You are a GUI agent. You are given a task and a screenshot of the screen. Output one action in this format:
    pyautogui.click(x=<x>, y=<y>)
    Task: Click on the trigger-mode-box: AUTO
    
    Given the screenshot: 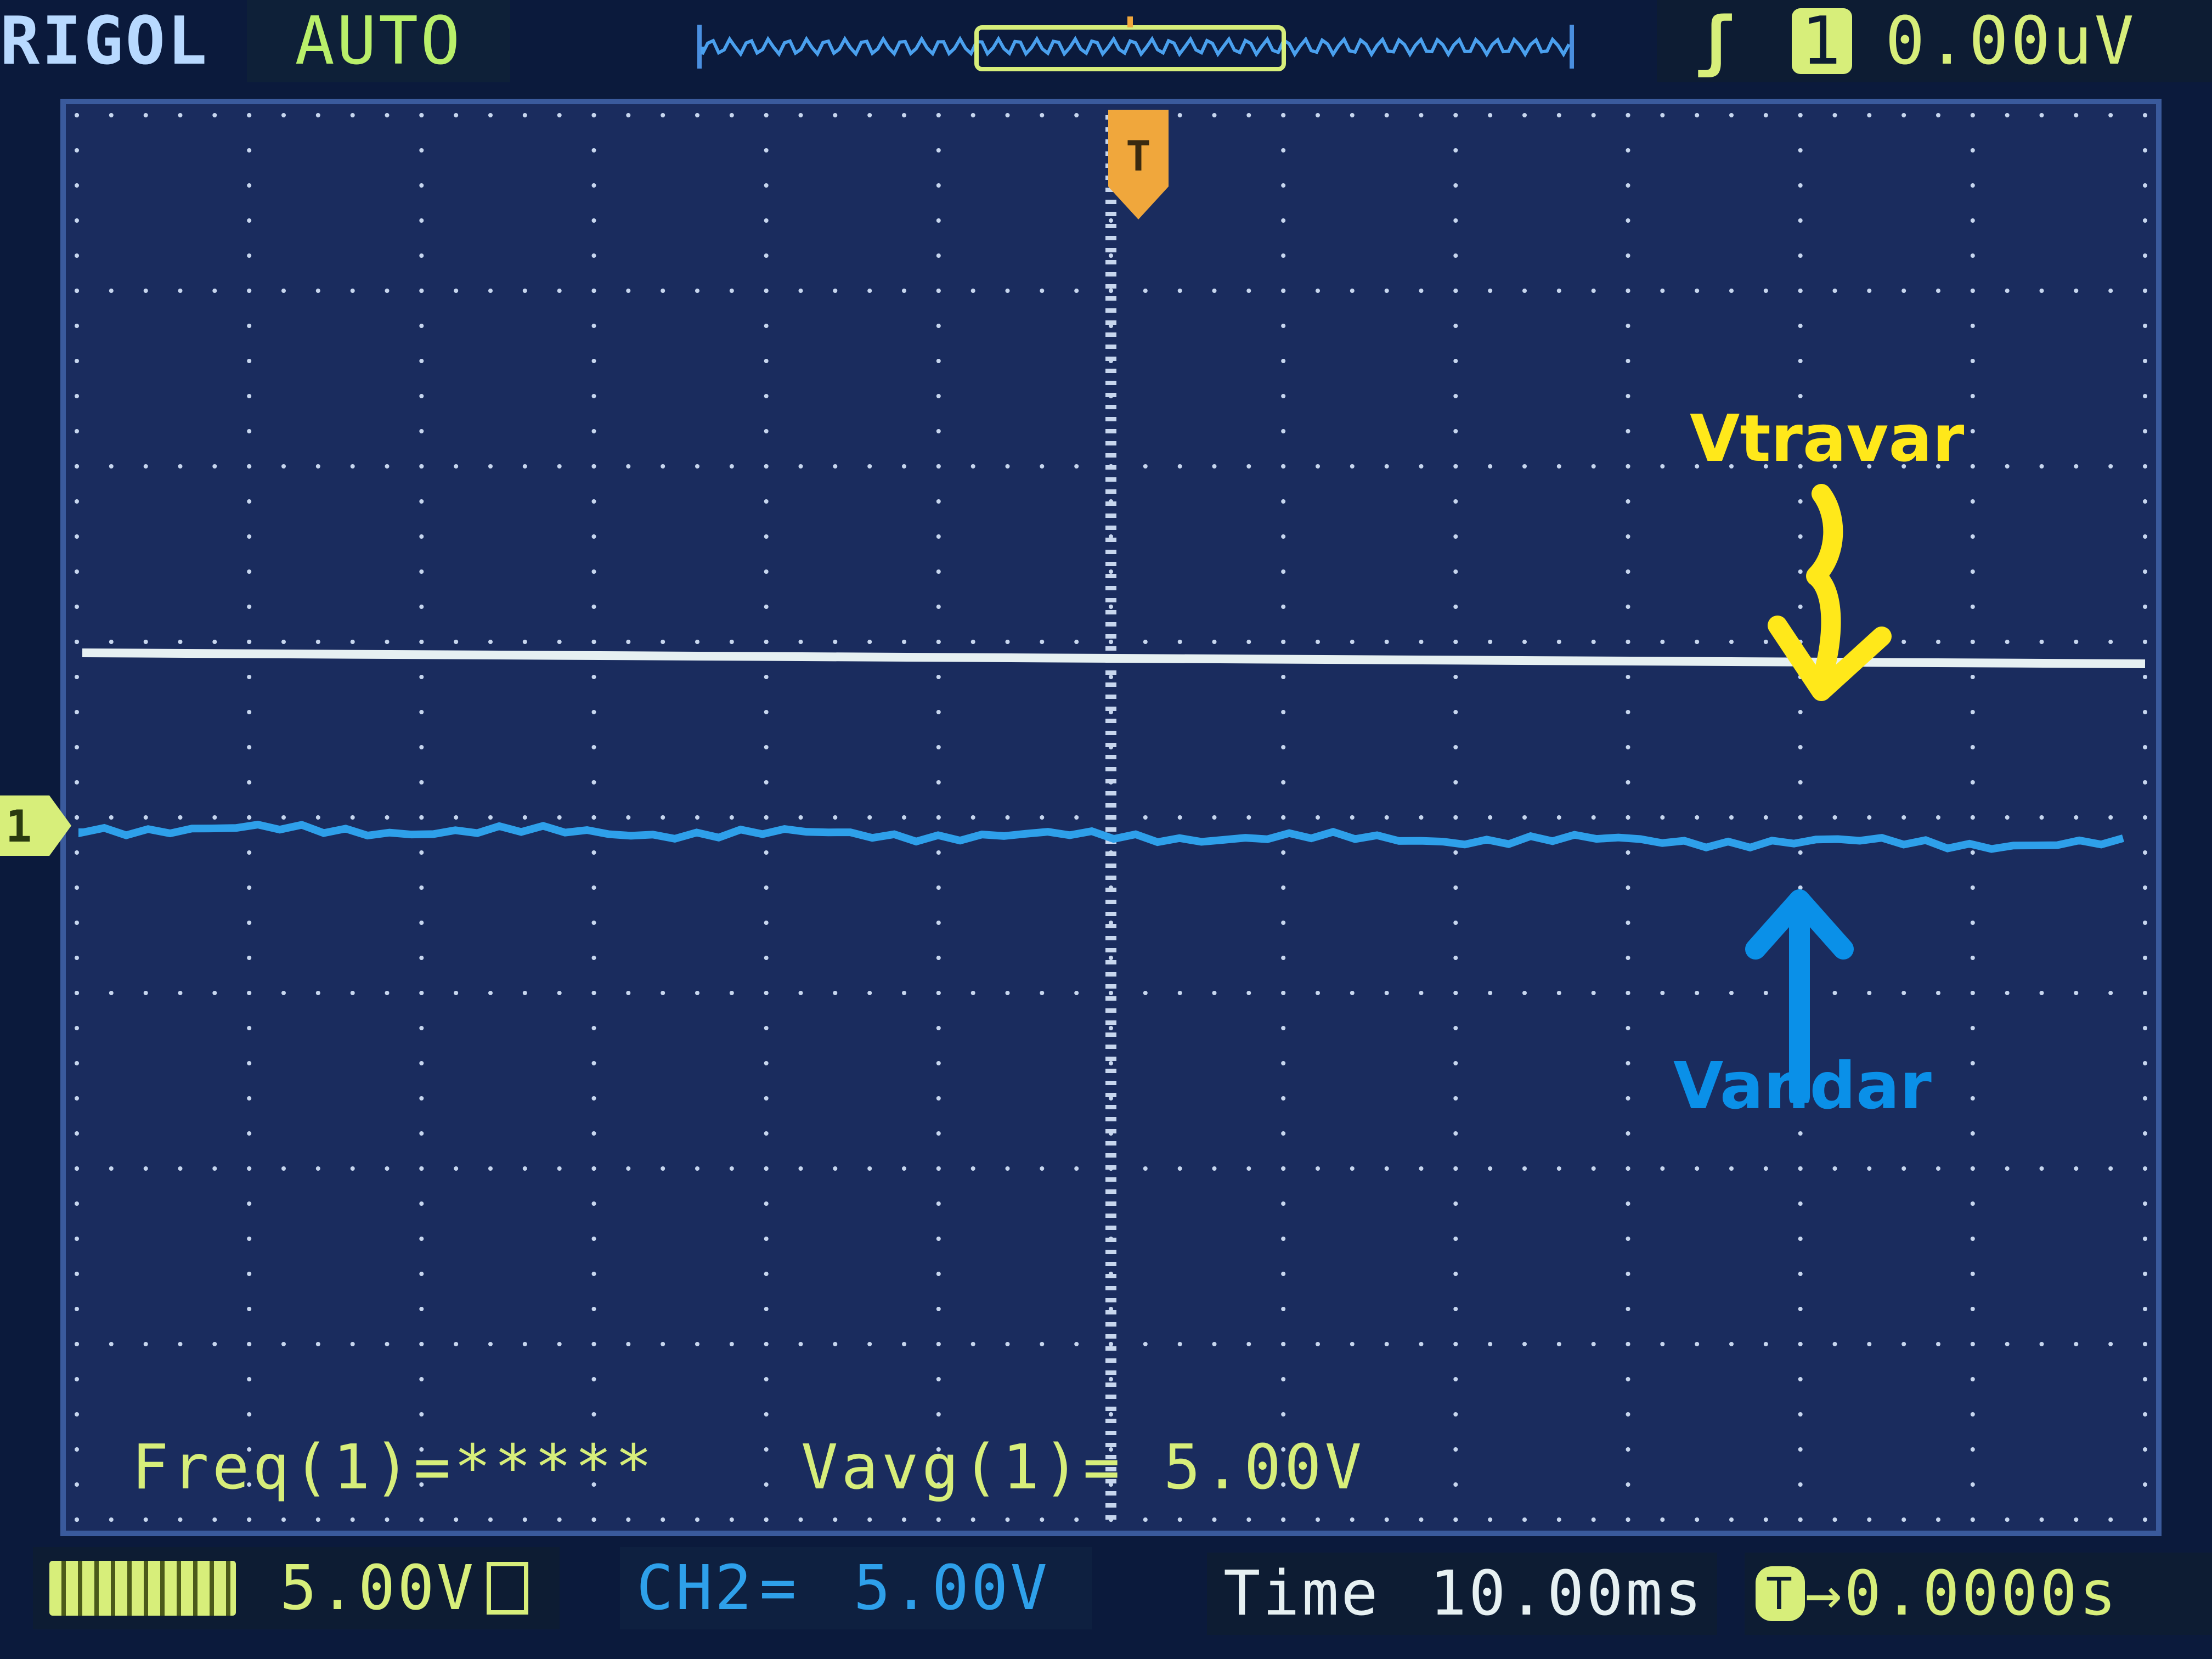 What is the action you would take?
    pyautogui.click(x=379, y=41)
    